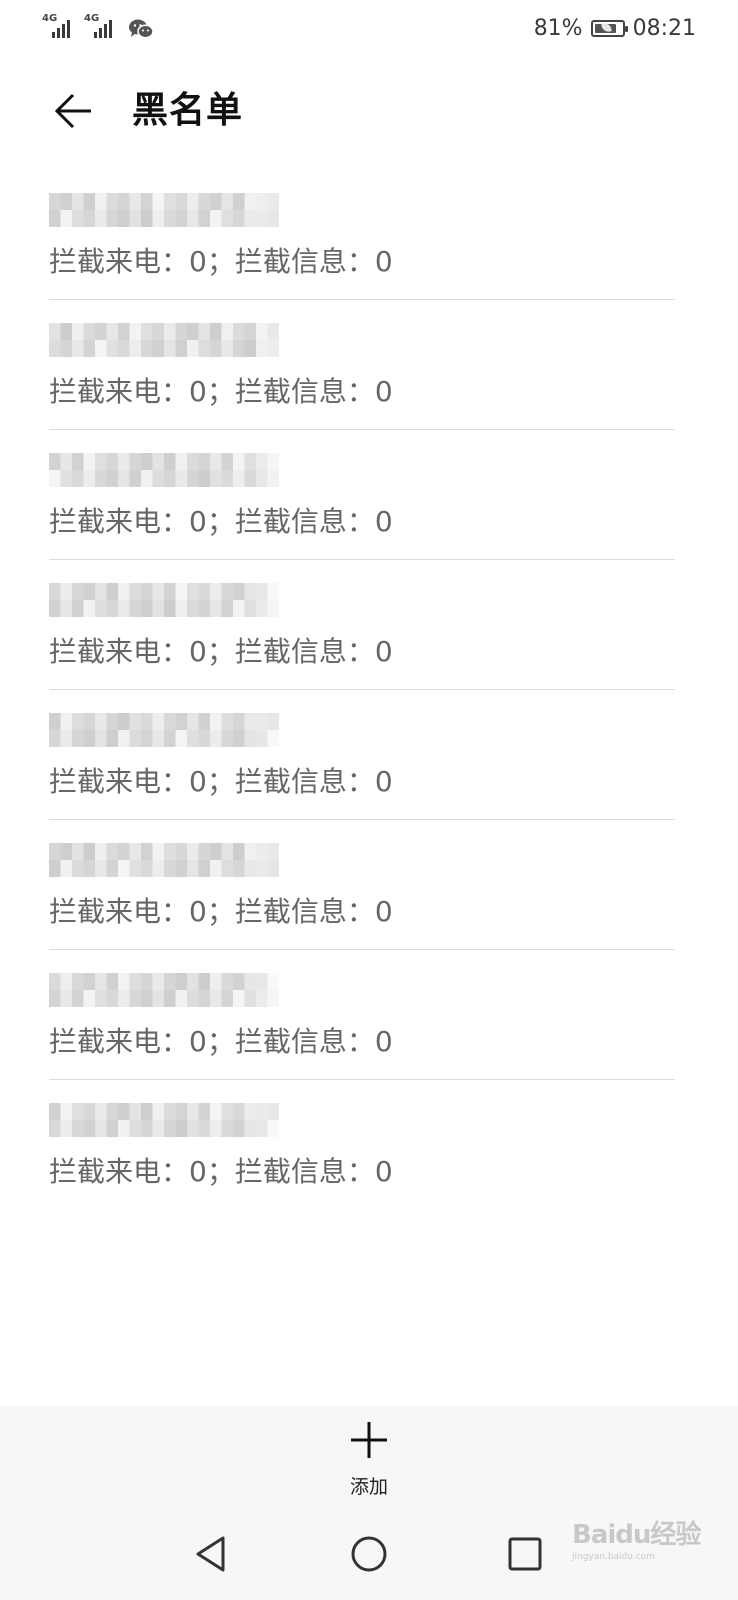  I want to click on clock: 08:21, so click(664, 28).